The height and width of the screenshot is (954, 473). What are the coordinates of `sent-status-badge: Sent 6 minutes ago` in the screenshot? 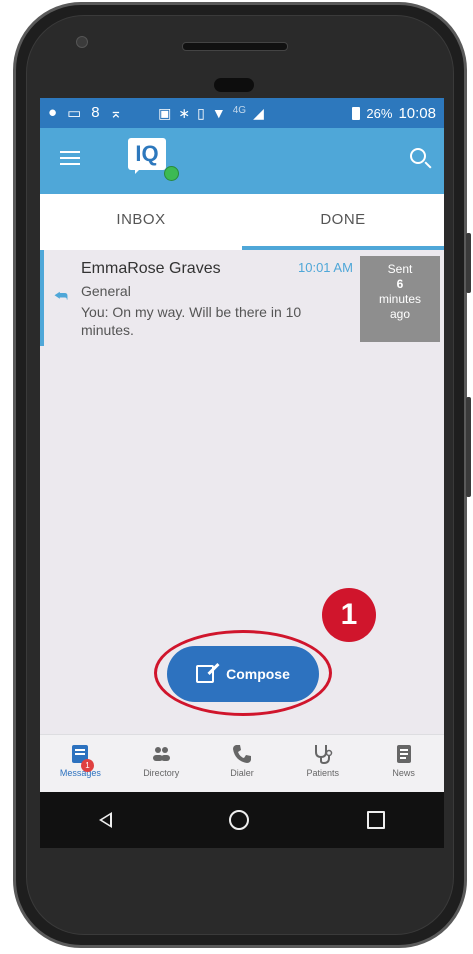 It's located at (400, 299).